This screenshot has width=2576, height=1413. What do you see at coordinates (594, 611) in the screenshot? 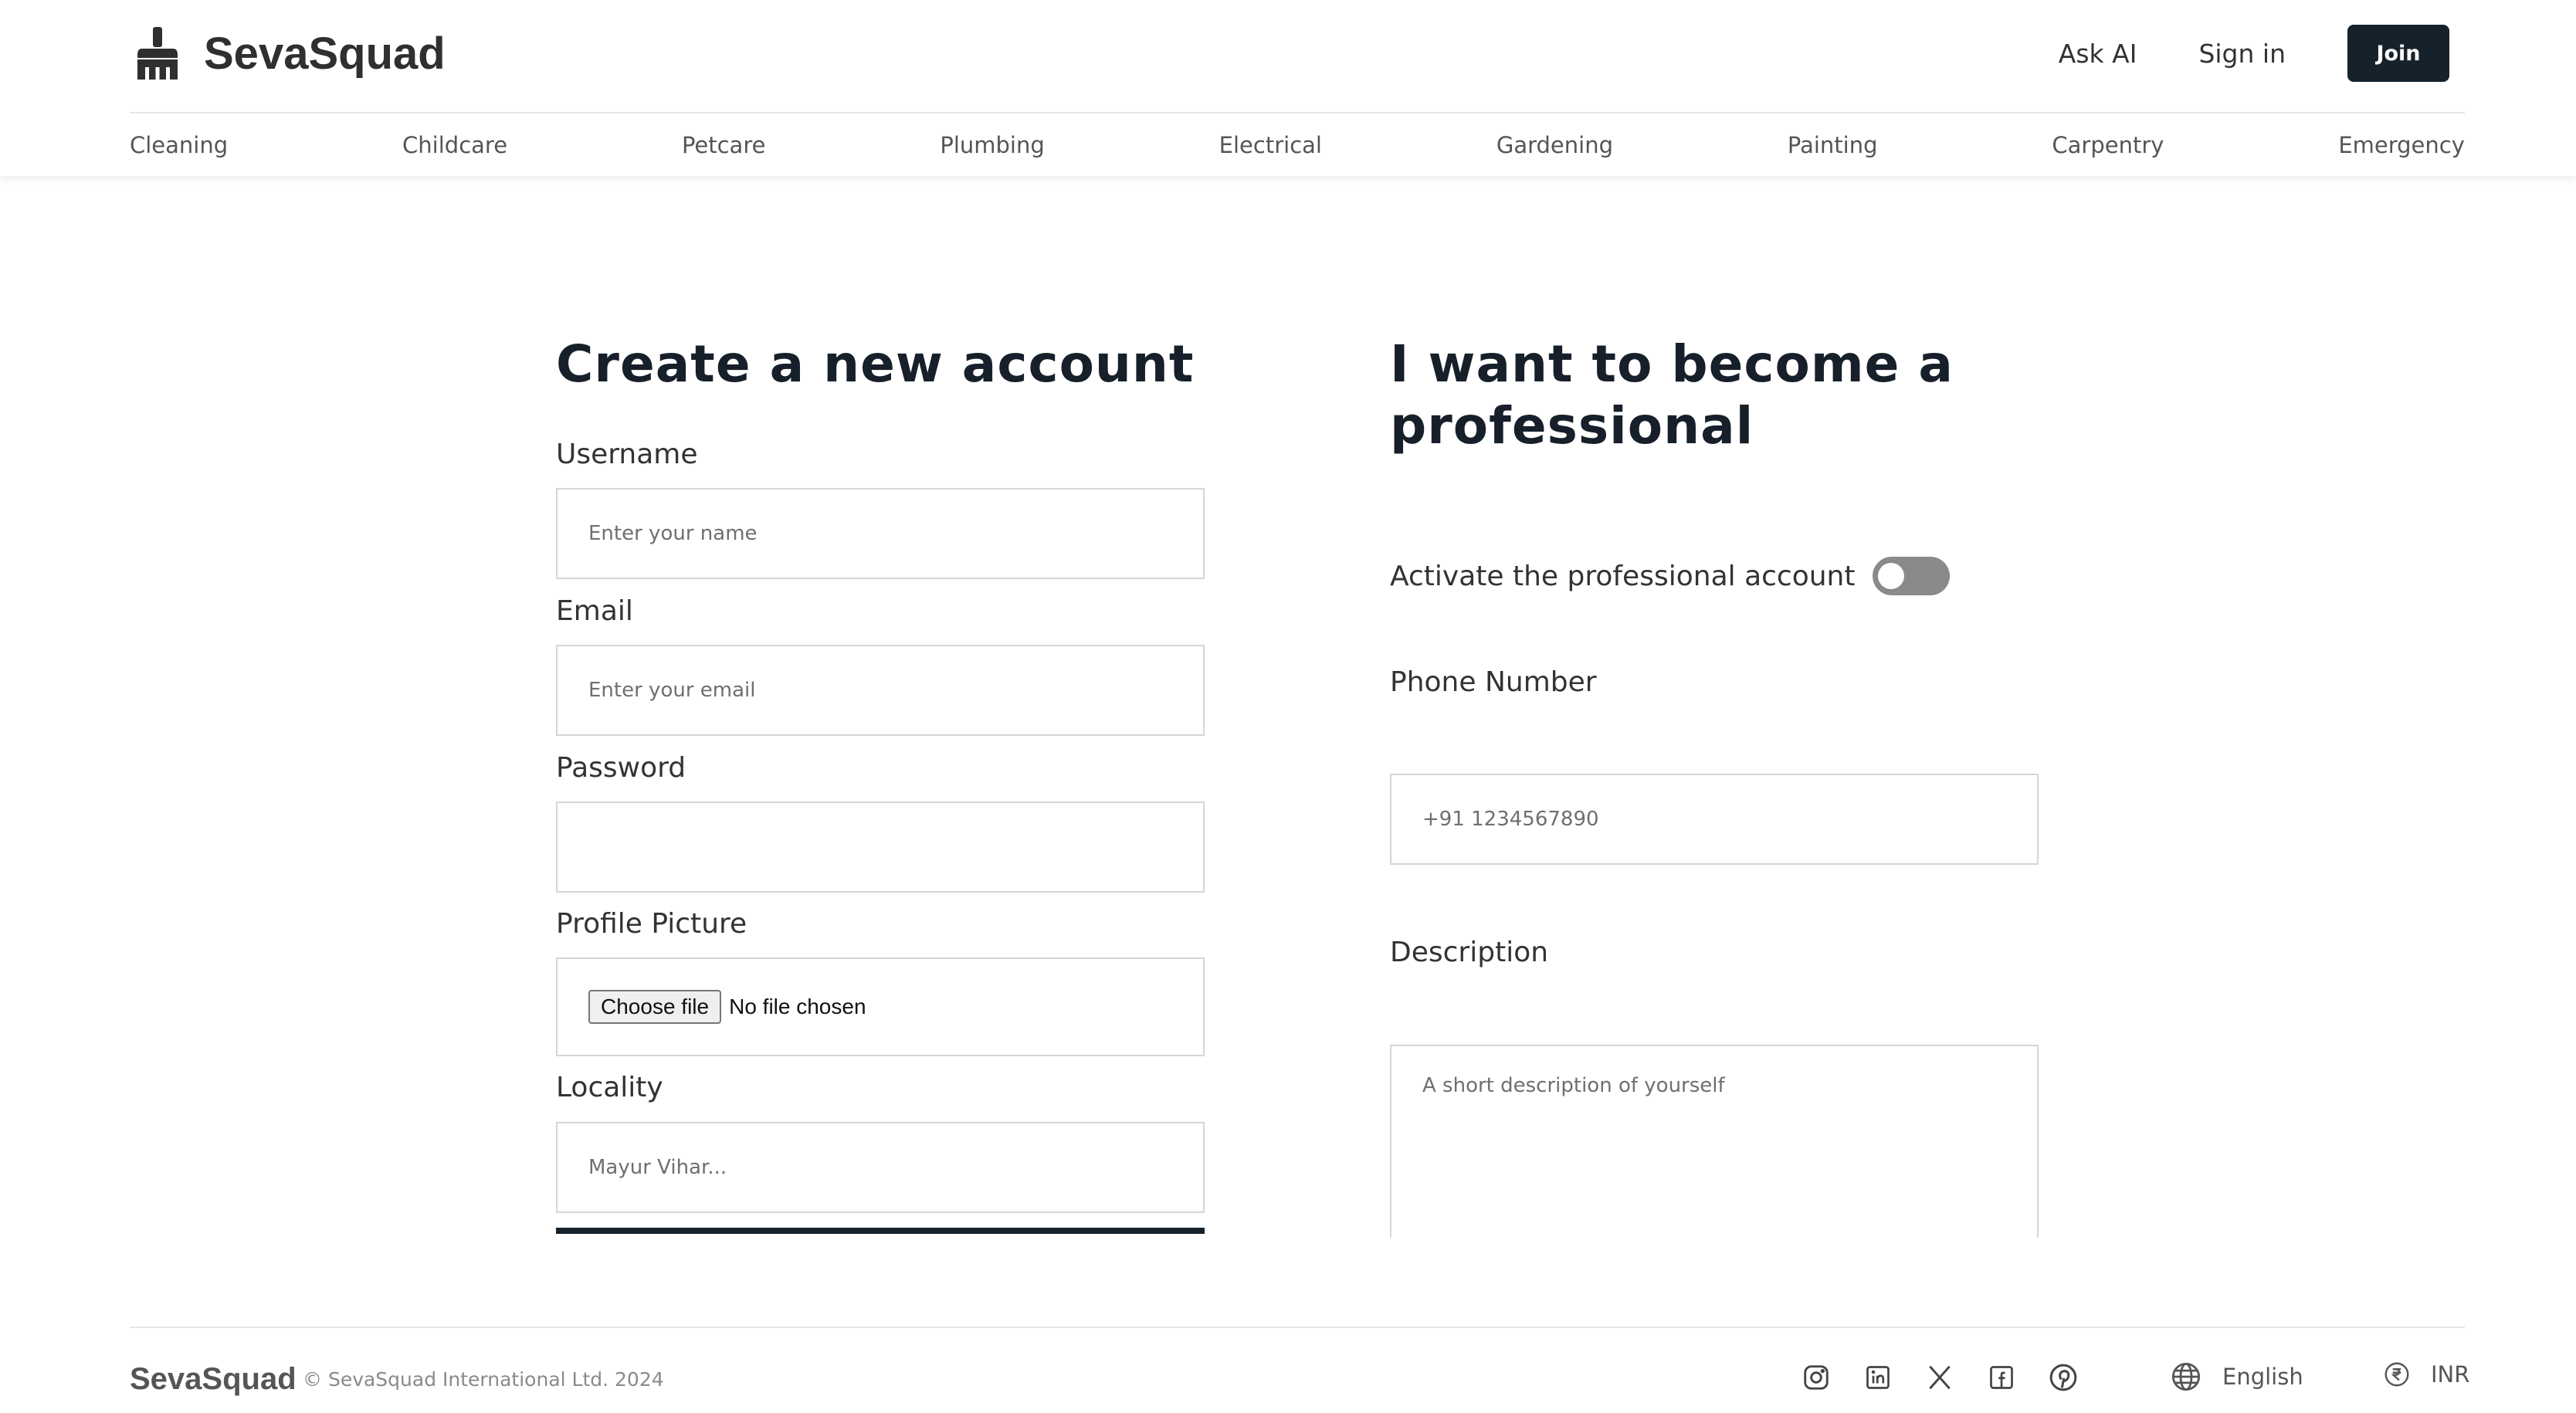
I see `email-label: Email` at bounding box center [594, 611].